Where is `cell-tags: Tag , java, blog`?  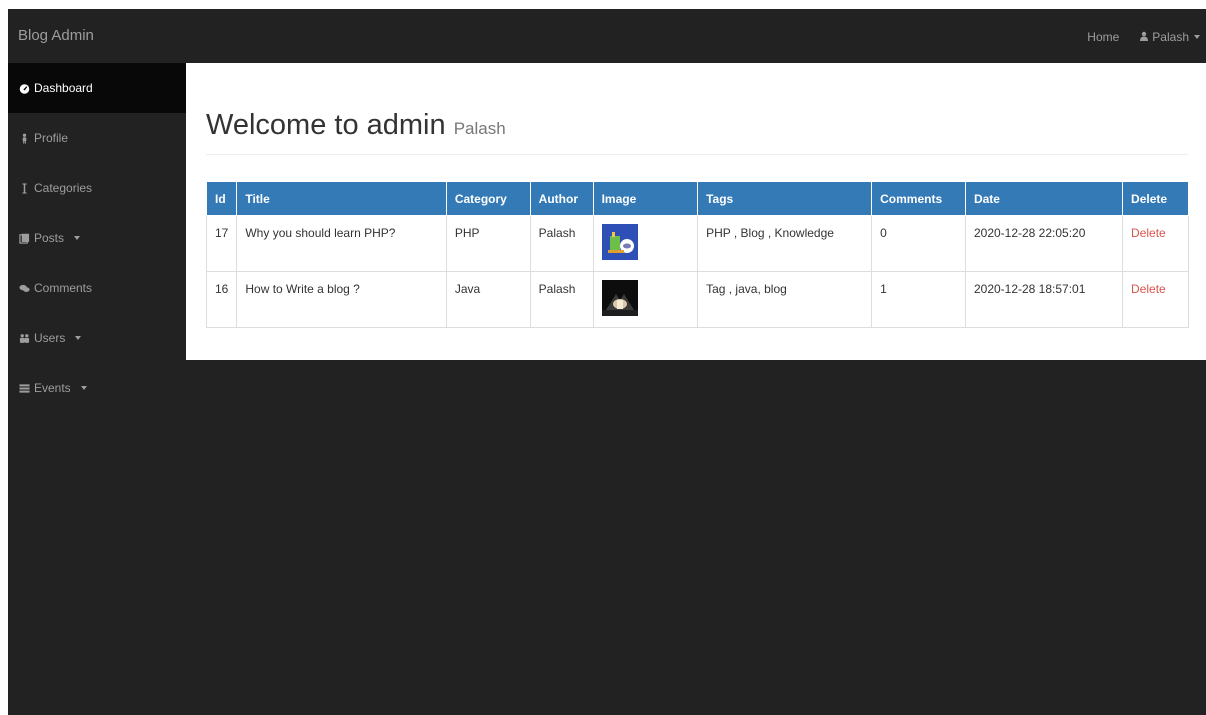 cell-tags: Tag , java, blog is located at coordinates (785, 299).